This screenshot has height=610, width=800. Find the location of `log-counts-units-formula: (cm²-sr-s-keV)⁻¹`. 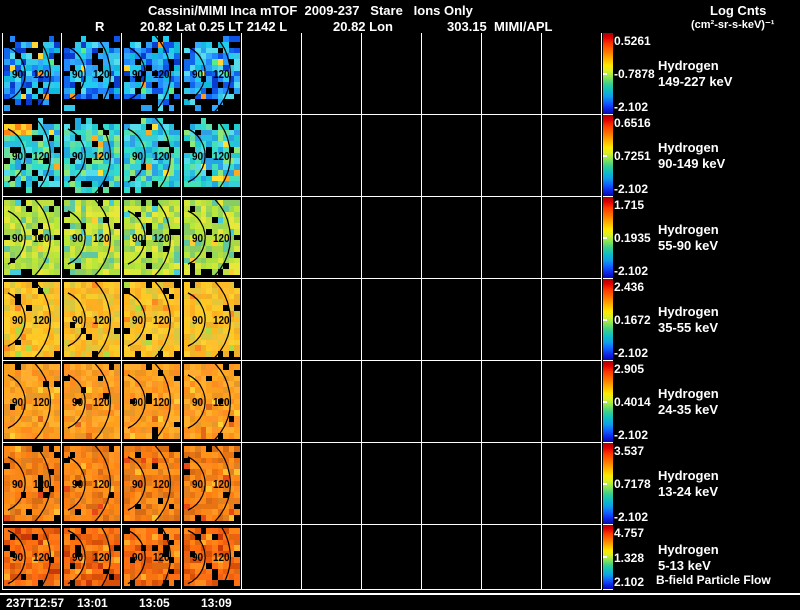

log-counts-units-formula: (cm²-sr-s-keV)⁻¹ is located at coordinates (733, 25).